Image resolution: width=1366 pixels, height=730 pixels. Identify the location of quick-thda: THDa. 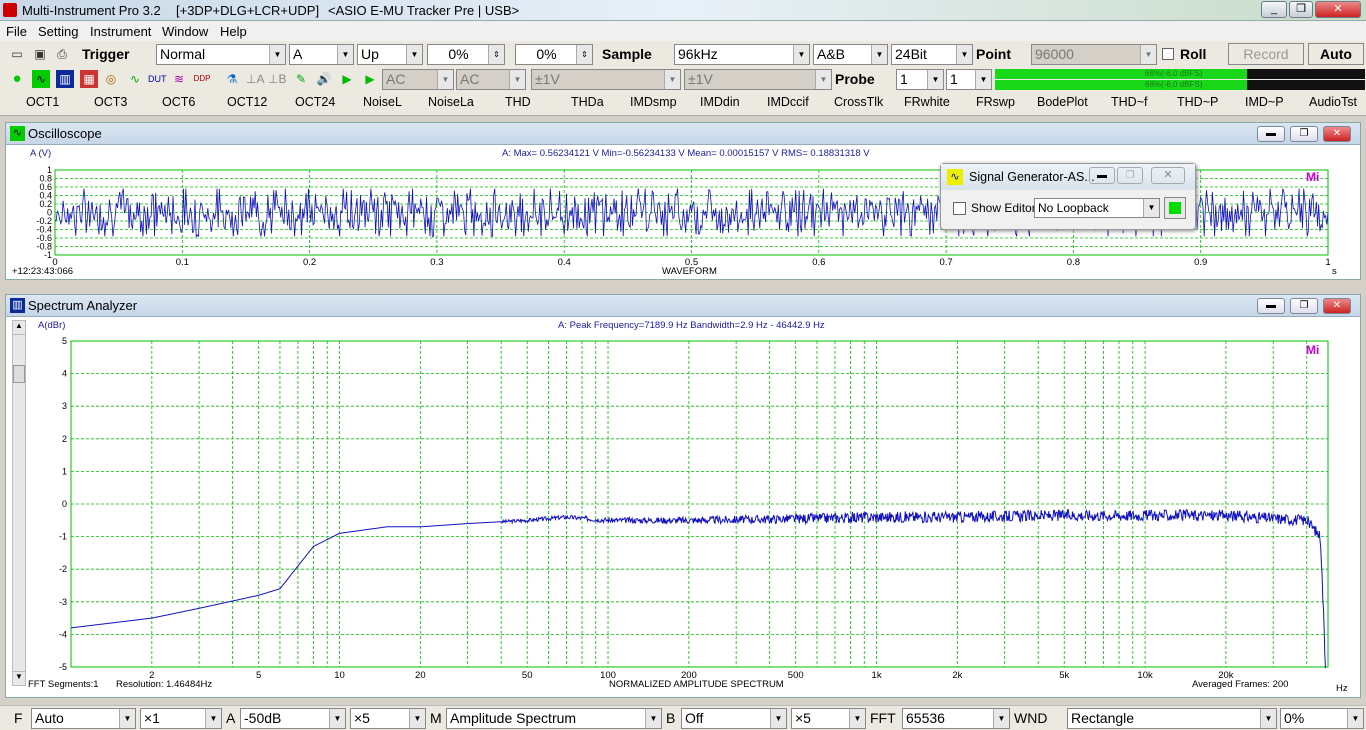
(587, 102).